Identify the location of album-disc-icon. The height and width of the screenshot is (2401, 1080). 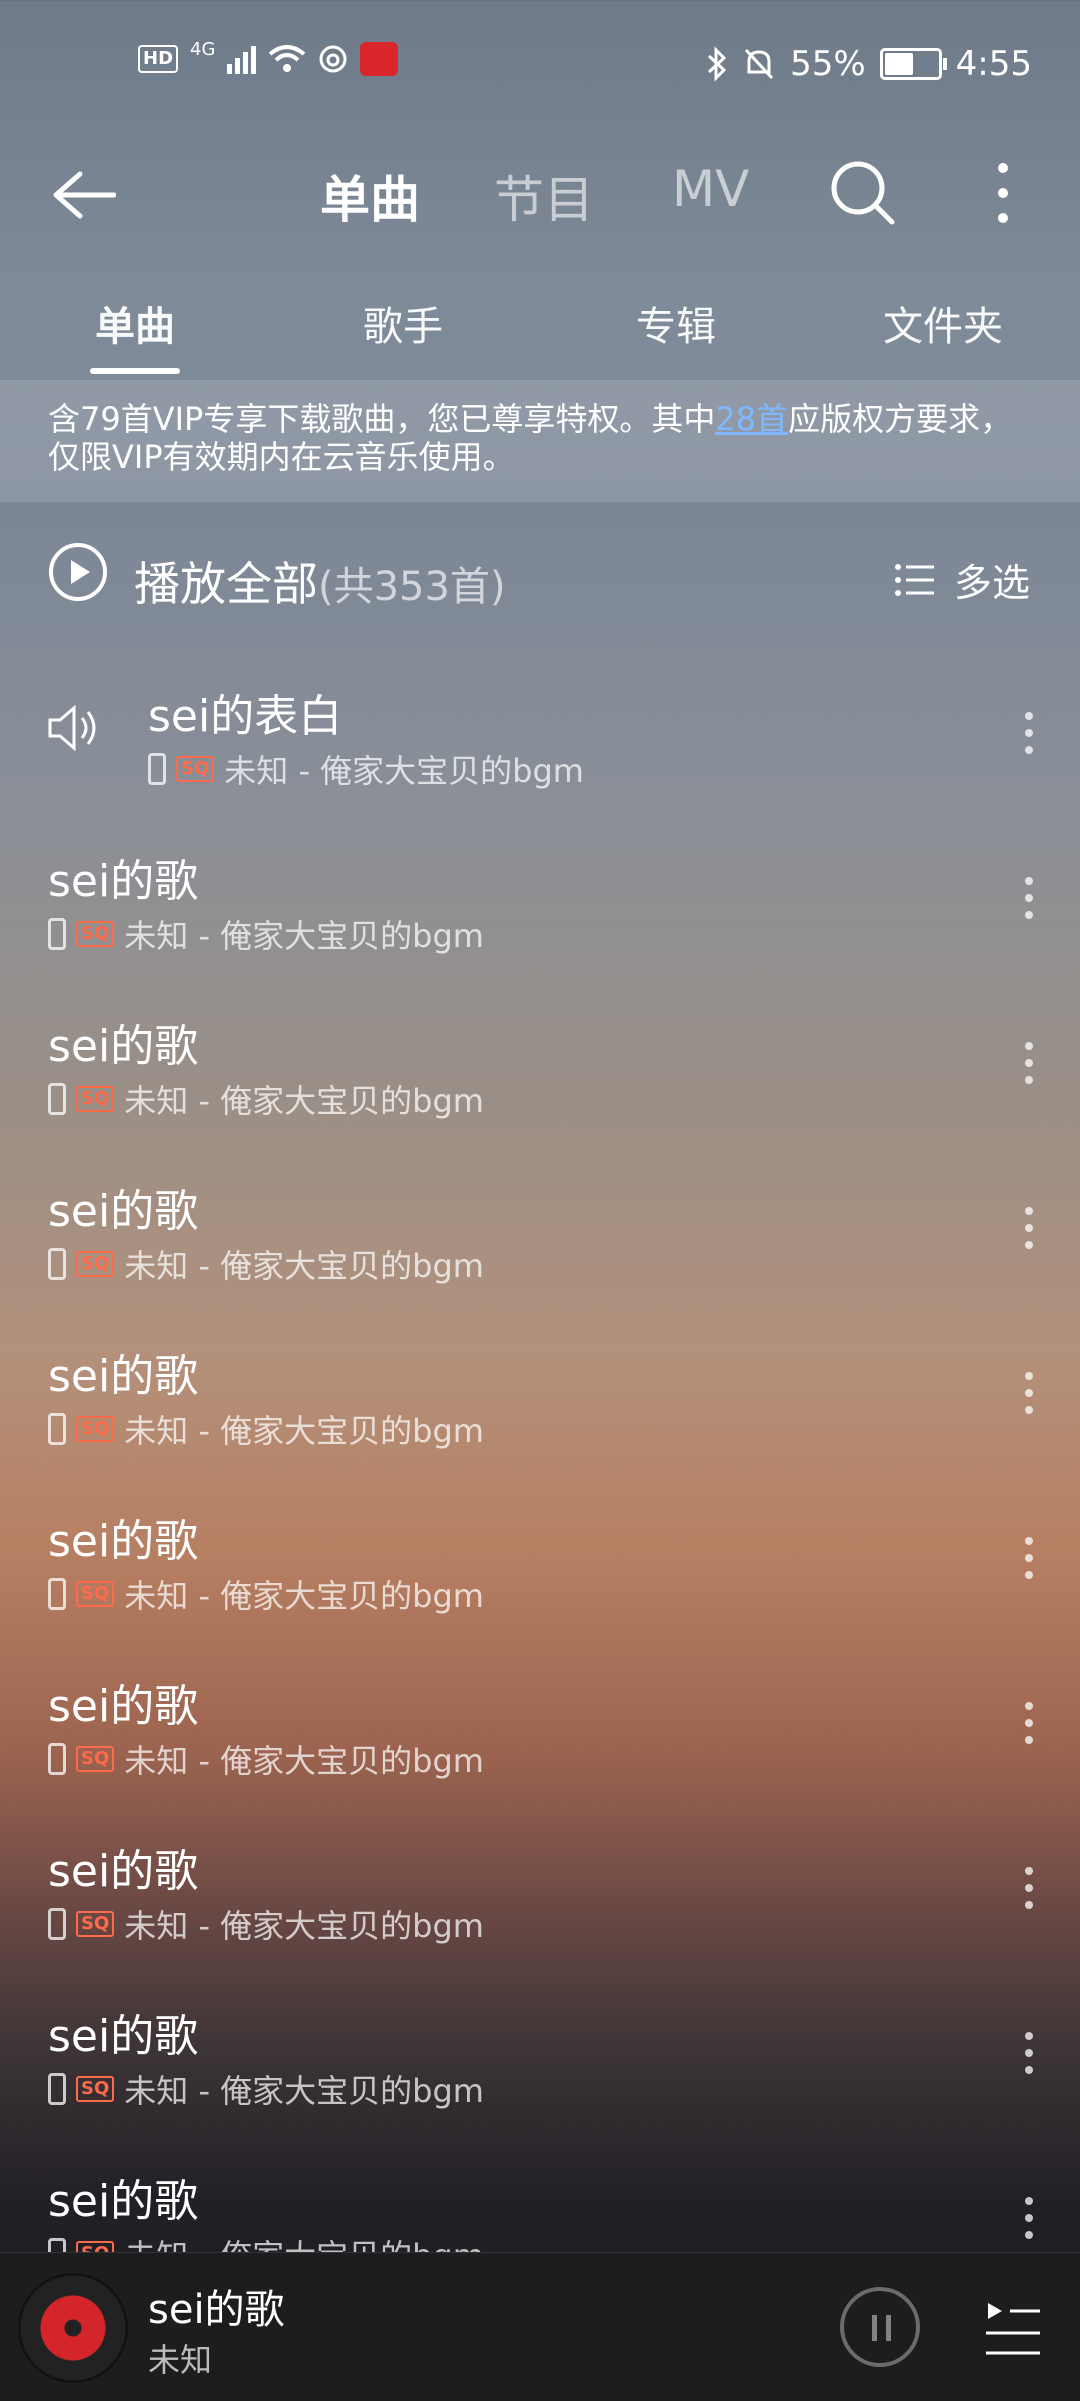
(73, 2328).